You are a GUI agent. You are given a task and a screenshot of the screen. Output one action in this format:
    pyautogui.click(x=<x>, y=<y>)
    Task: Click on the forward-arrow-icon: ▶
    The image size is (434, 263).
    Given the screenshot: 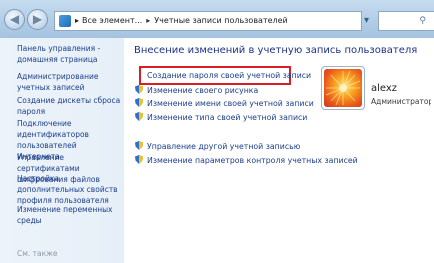 What is the action you would take?
    pyautogui.click(x=37, y=19)
    